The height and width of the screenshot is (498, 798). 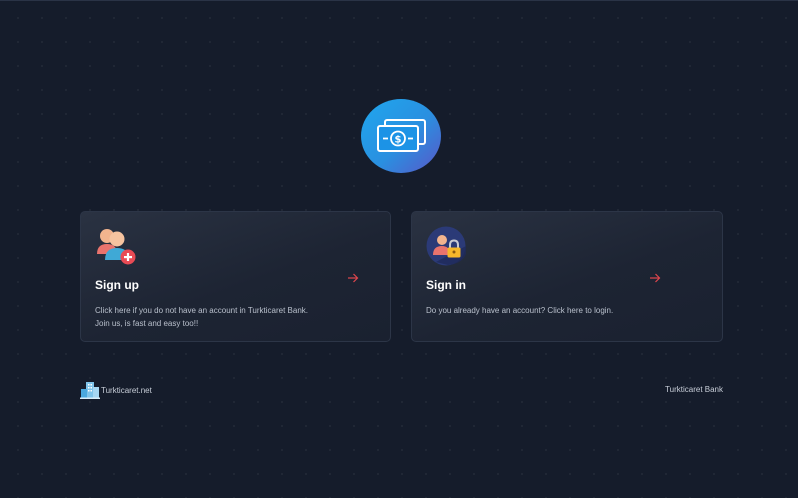 I want to click on signup-description-line-2: Join us, is fast and easy too!!, so click(x=147, y=323).